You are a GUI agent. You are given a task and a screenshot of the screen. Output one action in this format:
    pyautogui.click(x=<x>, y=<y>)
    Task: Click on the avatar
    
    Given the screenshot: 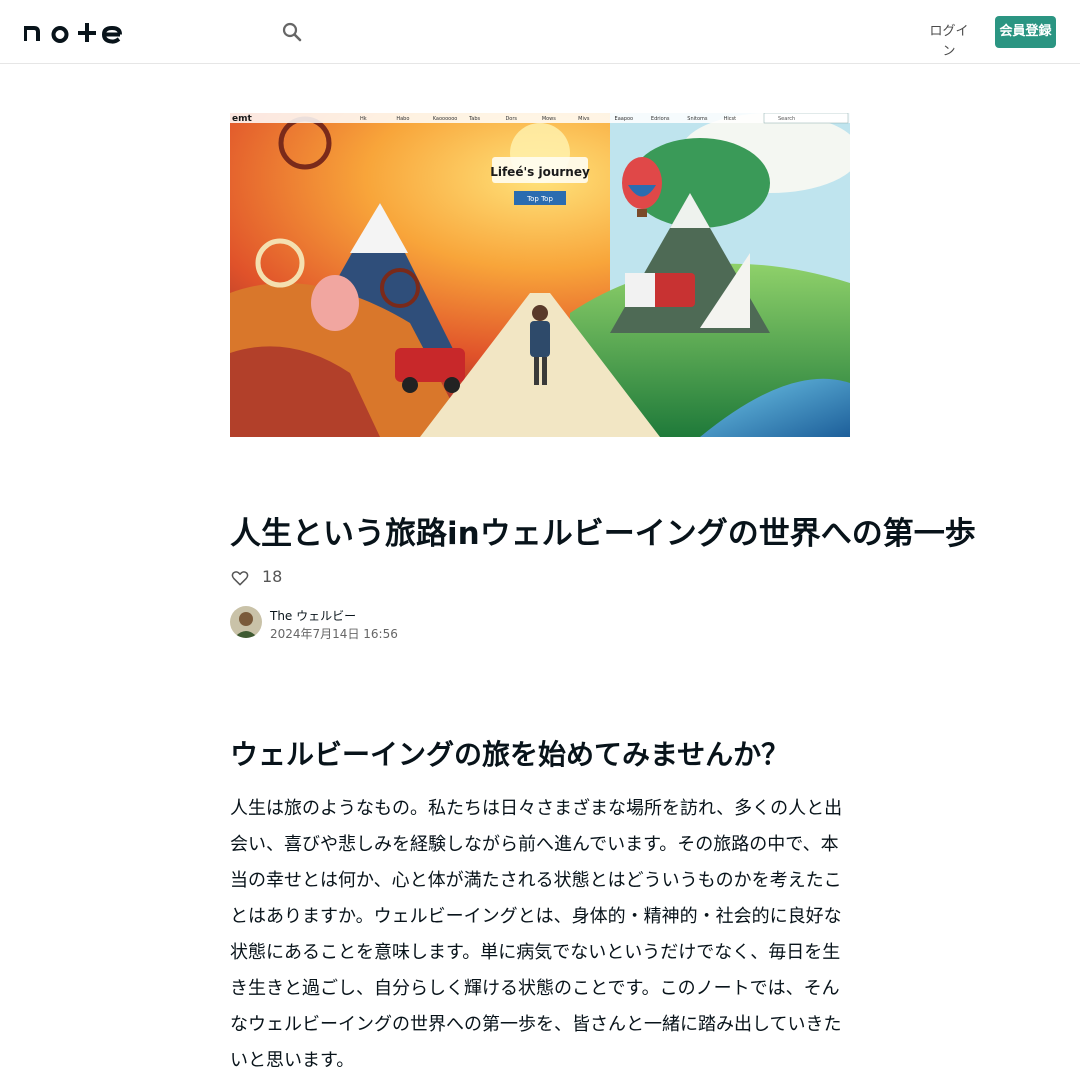 What is the action you would take?
    pyautogui.click(x=246, y=622)
    